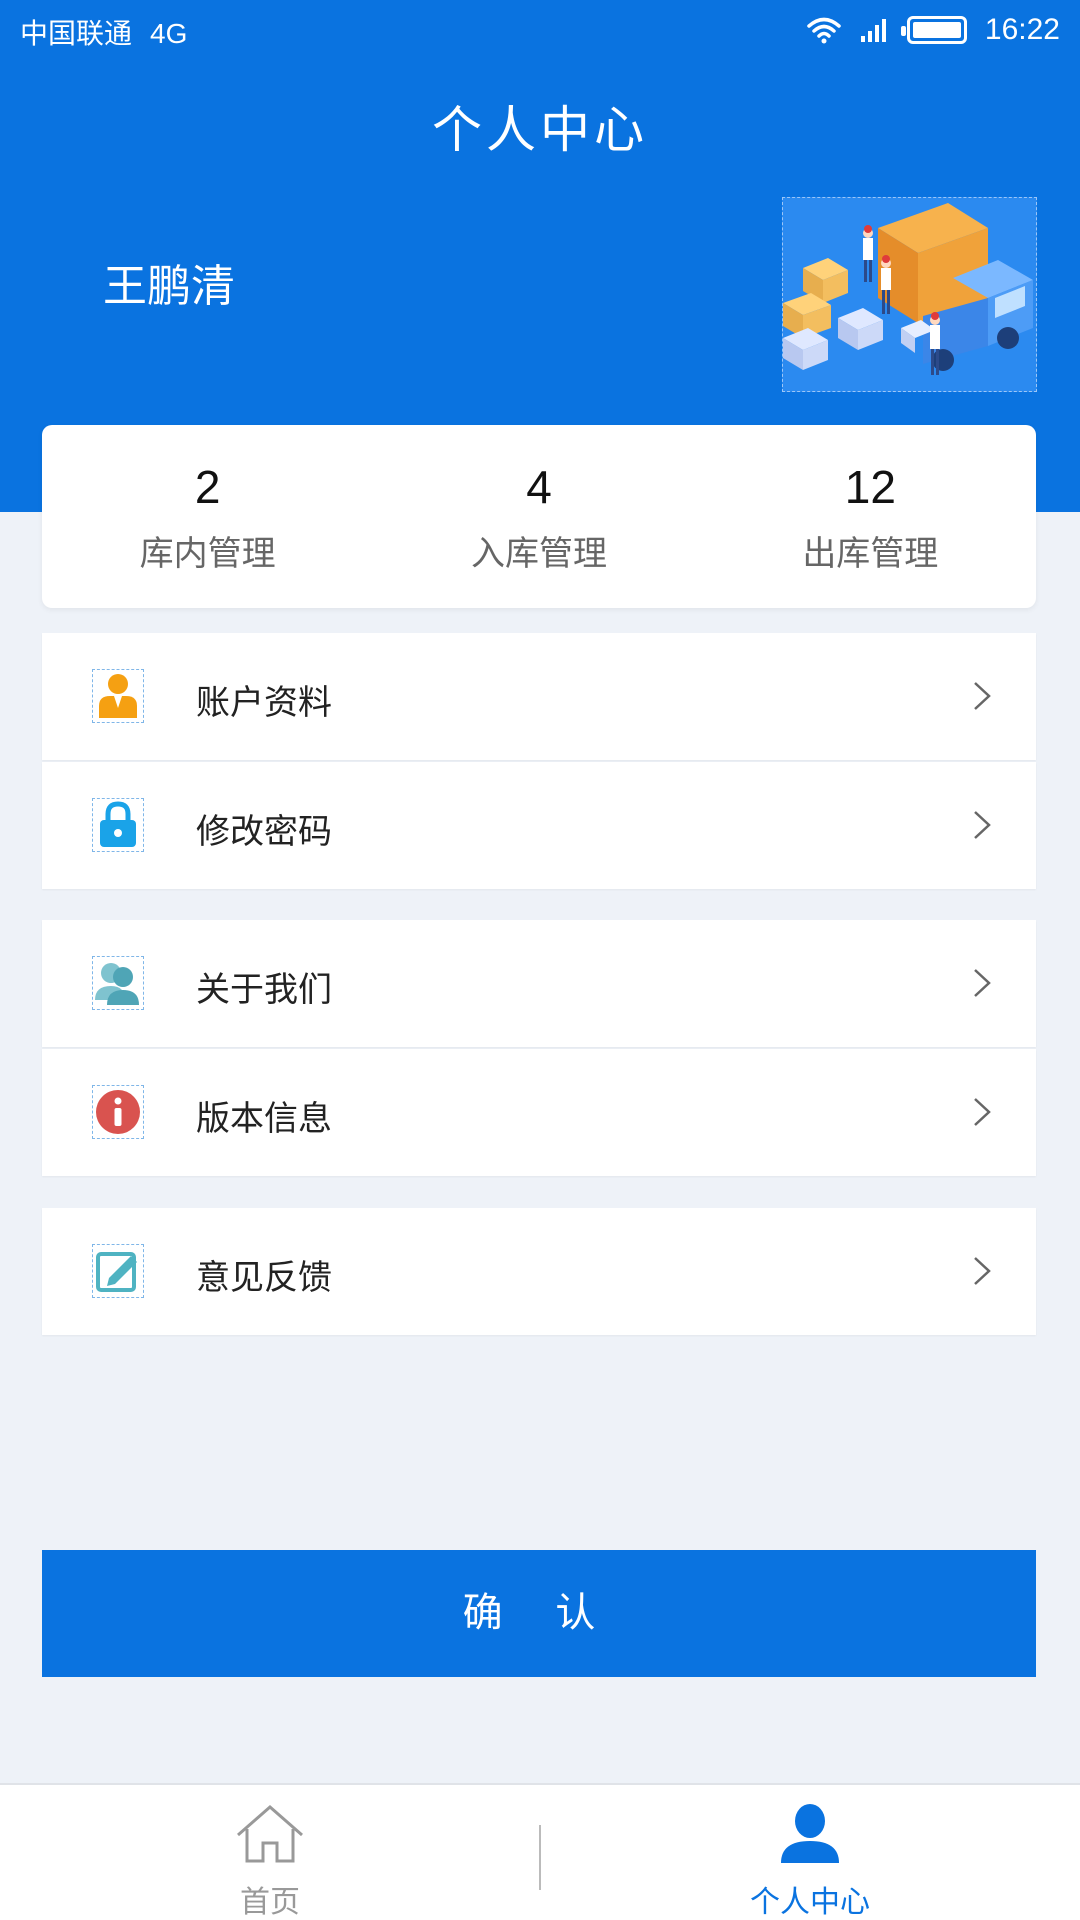 The height and width of the screenshot is (1920, 1080). What do you see at coordinates (539, 696) in the screenshot?
I see `menu-item-account-profile: 账户资料` at bounding box center [539, 696].